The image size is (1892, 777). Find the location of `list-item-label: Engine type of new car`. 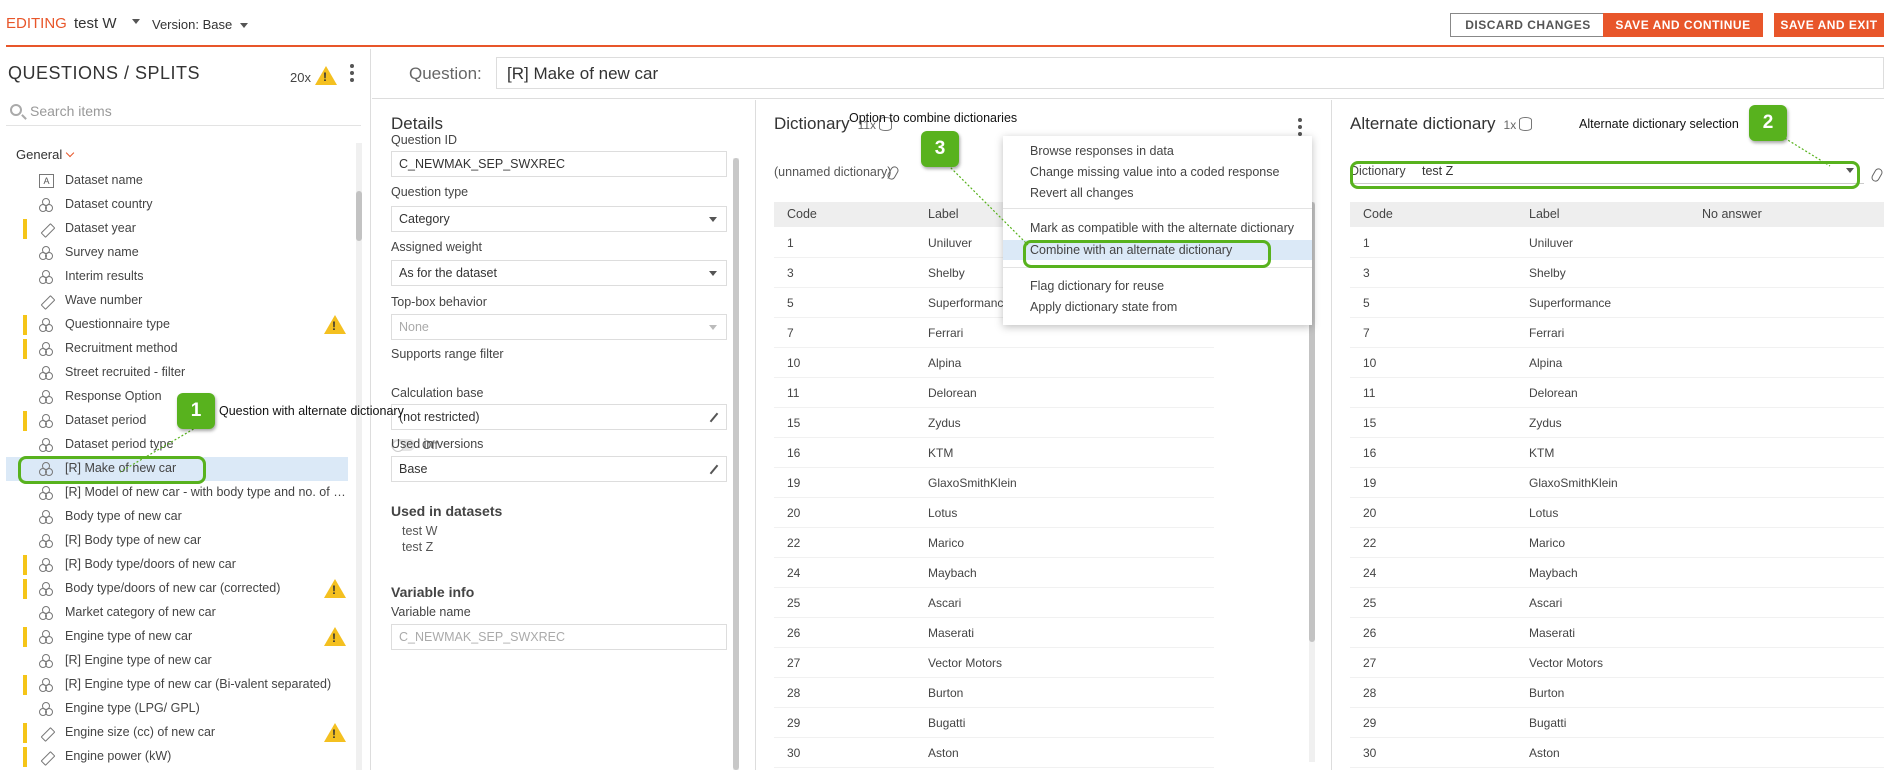

list-item-label: Engine type of new car is located at coordinates (206, 636).